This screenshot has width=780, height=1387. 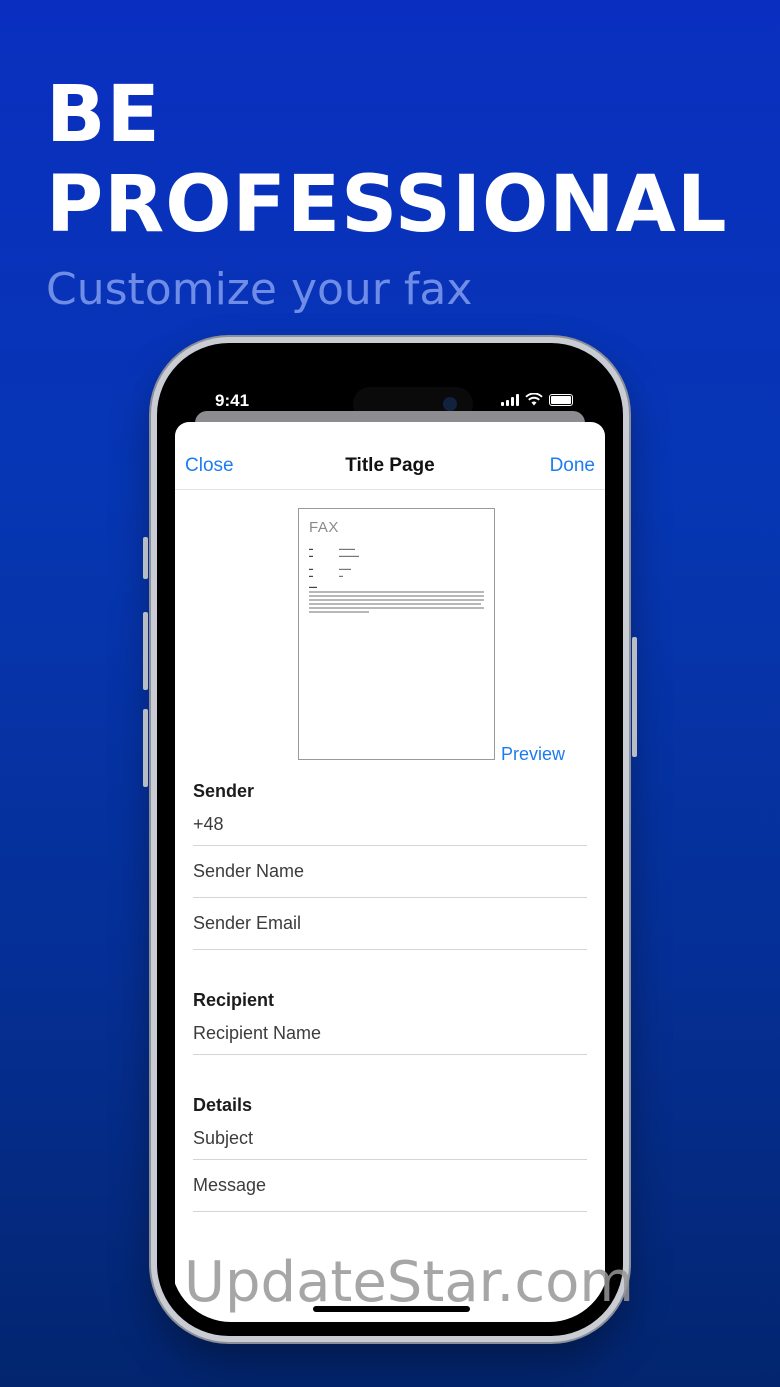 What do you see at coordinates (234, 1000) in the screenshot?
I see `recipient-section-title: Recipient` at bounding box center [234, 1000].